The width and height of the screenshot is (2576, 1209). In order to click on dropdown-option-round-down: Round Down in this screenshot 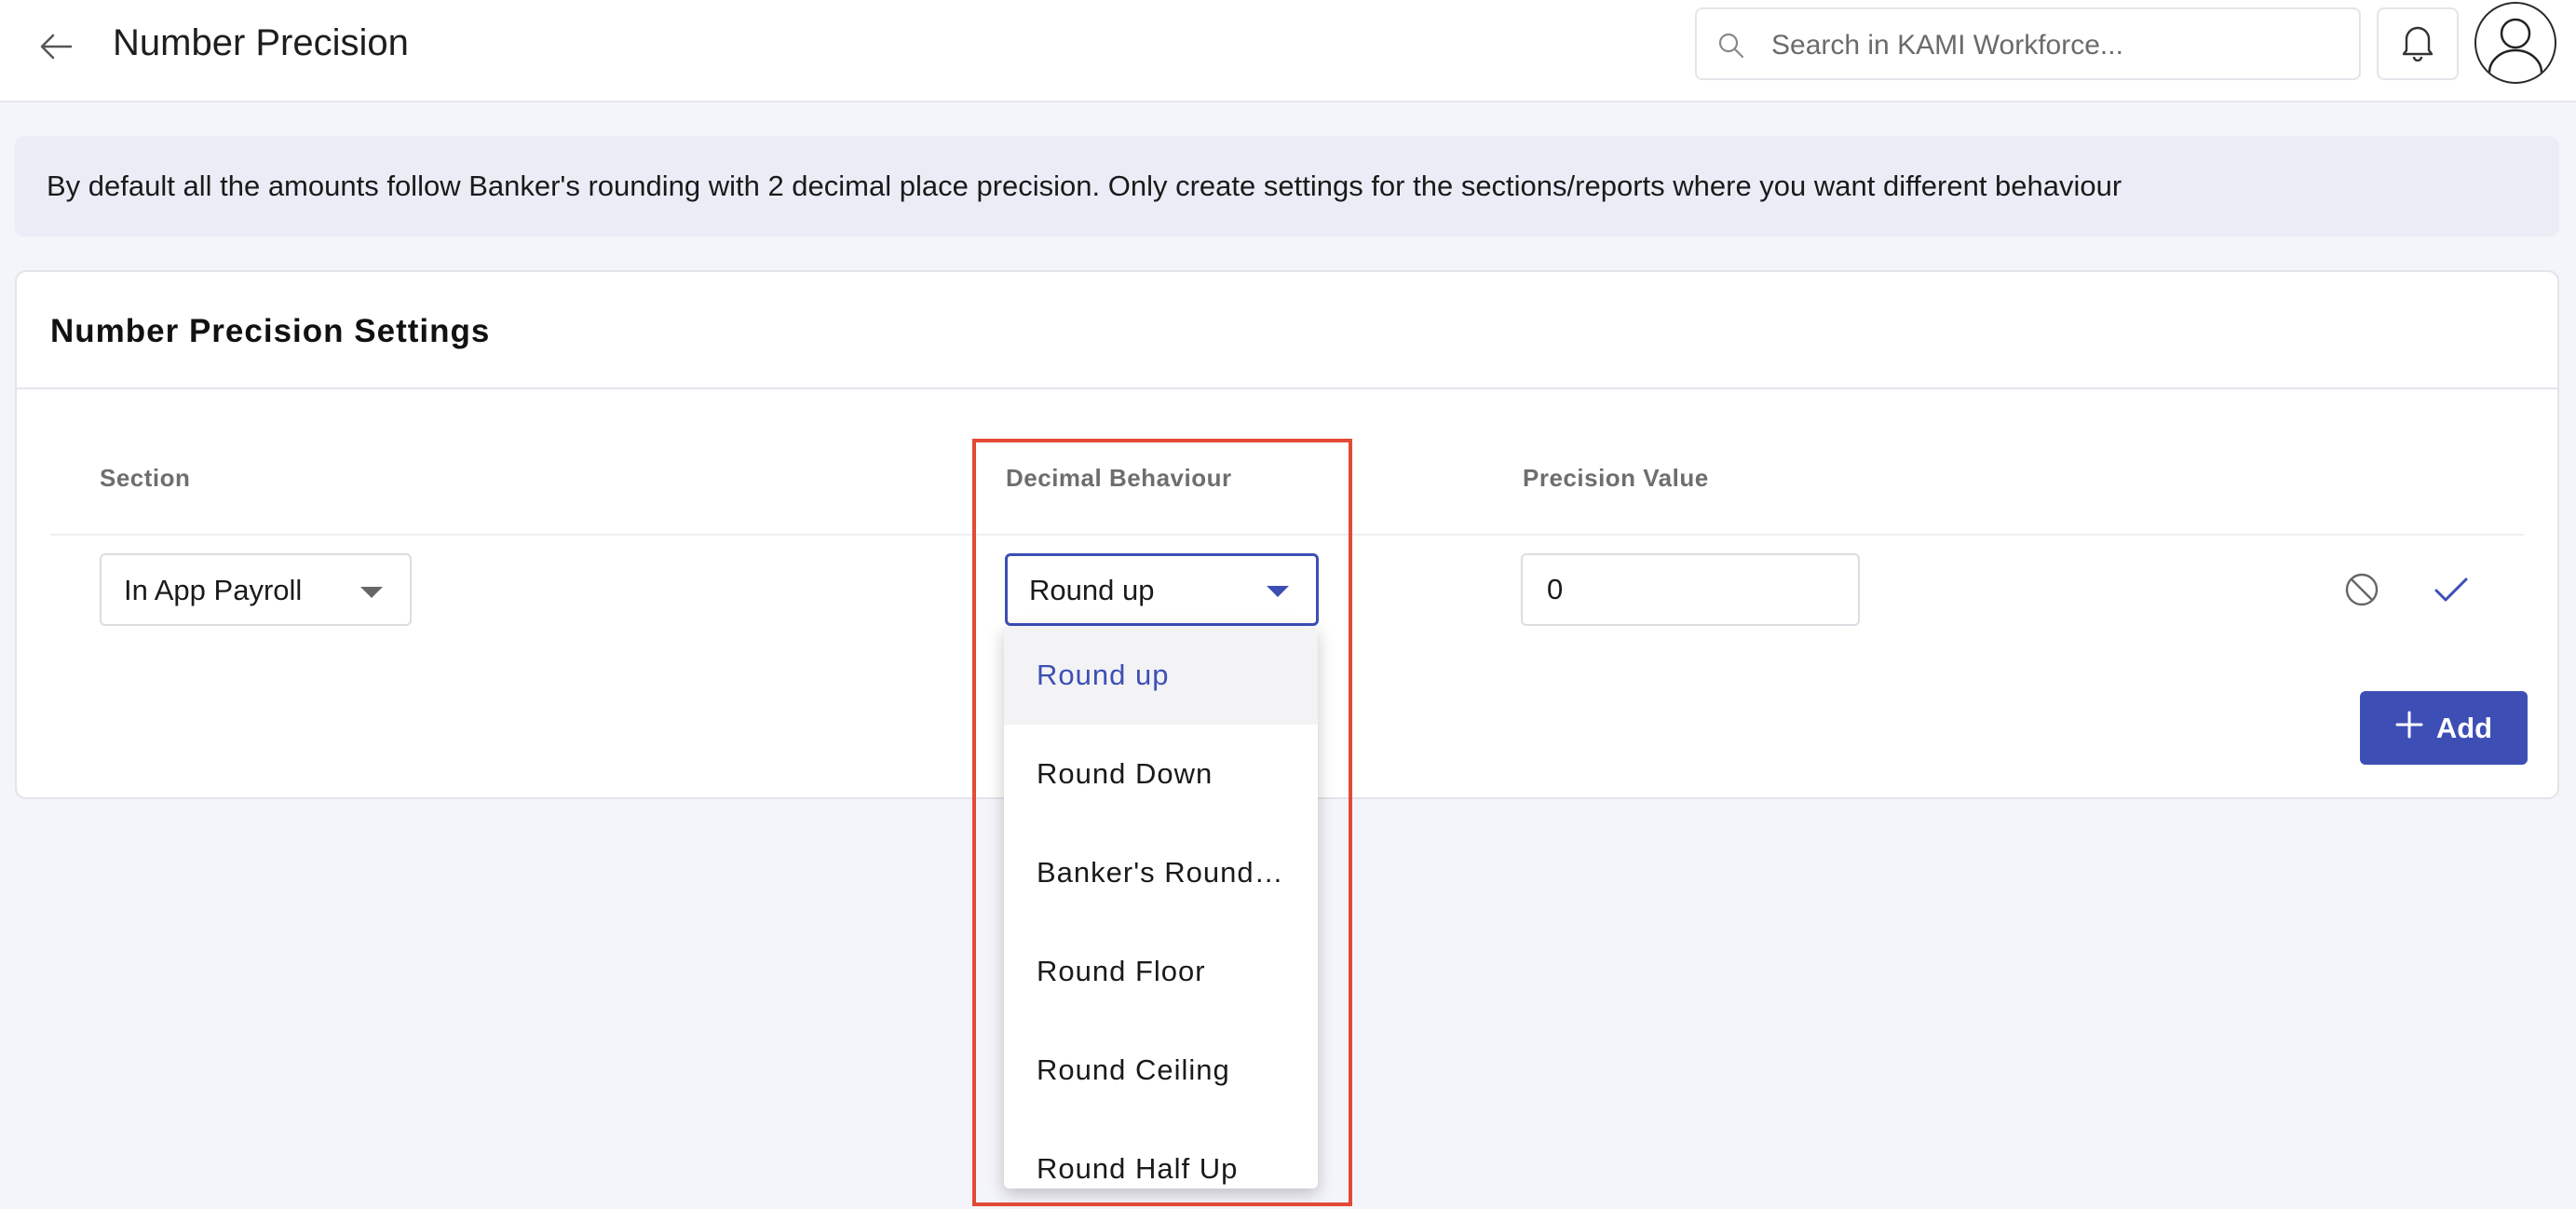, I will do `click(1161, 774)`.